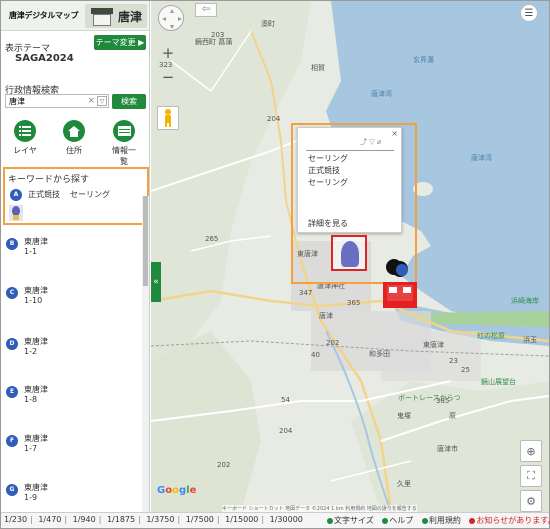  I want to click on city-logo-text: 唐津, so click(129, 17).